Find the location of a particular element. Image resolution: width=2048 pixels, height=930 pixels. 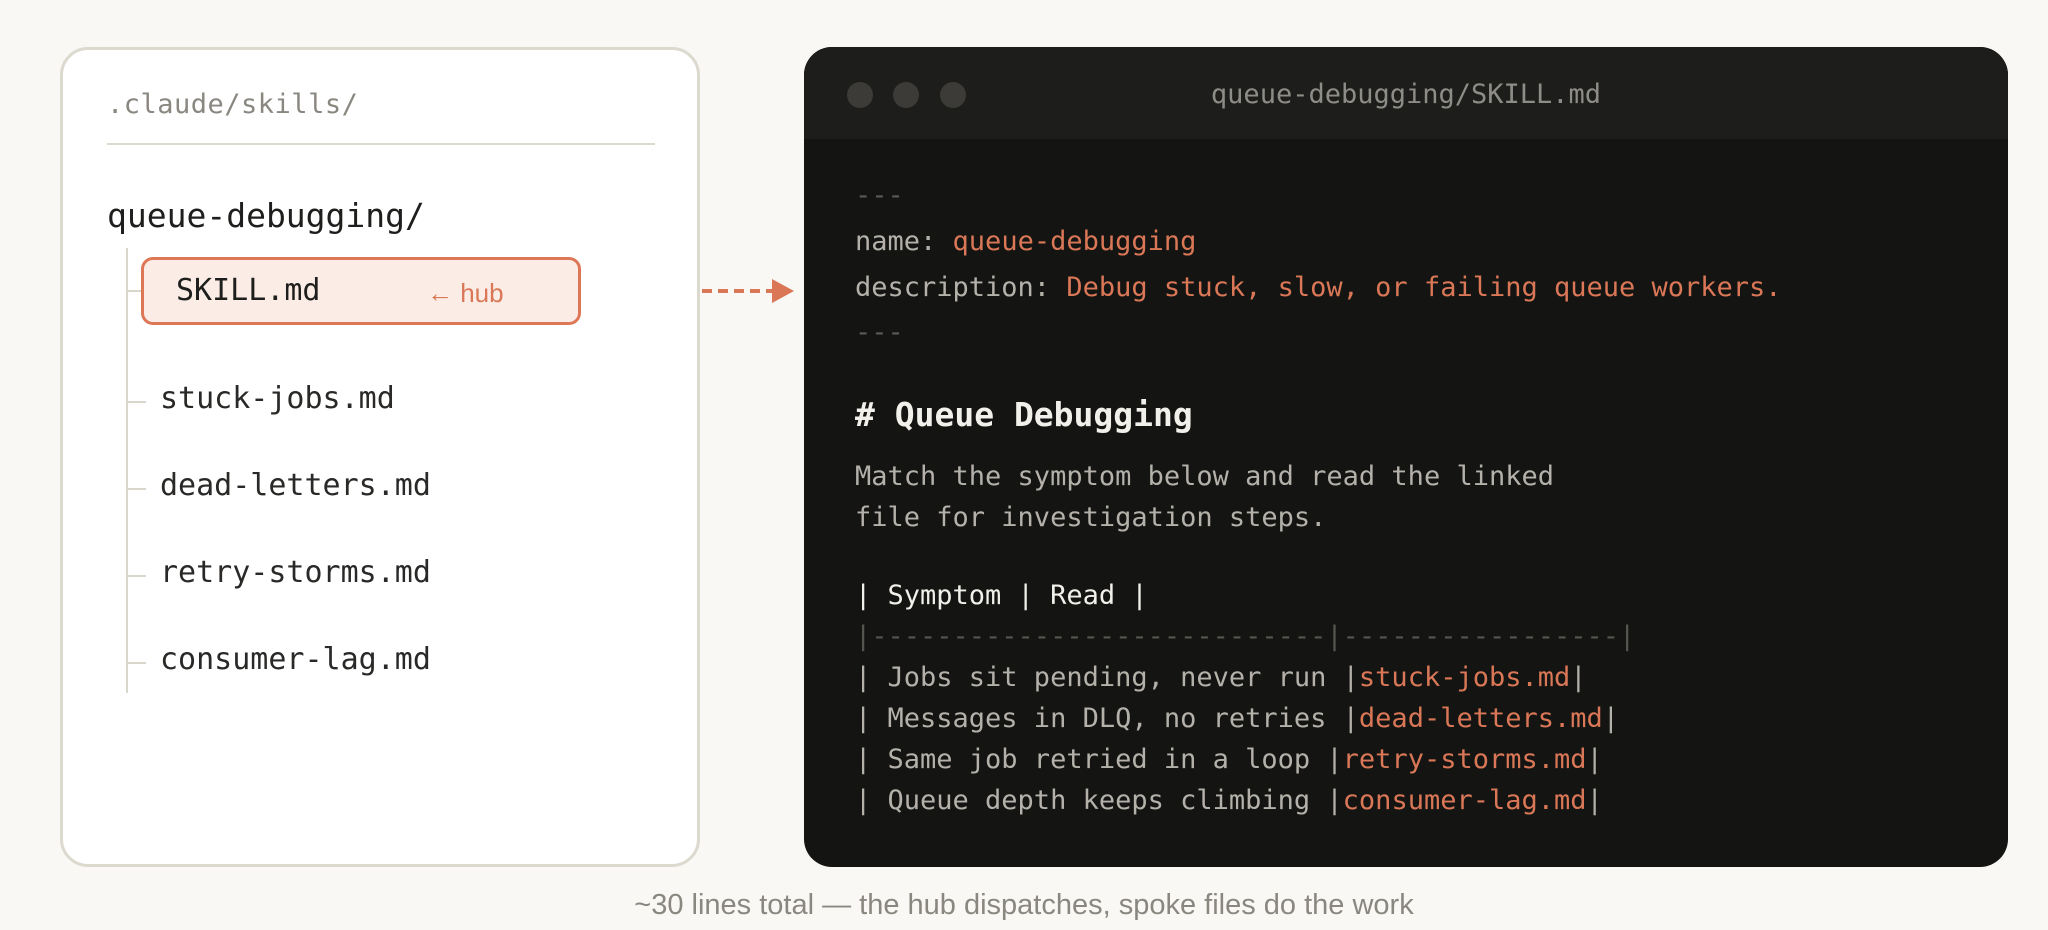

tree-file-retry-storms: retry-storms.md is located at coordinates (295, 572).